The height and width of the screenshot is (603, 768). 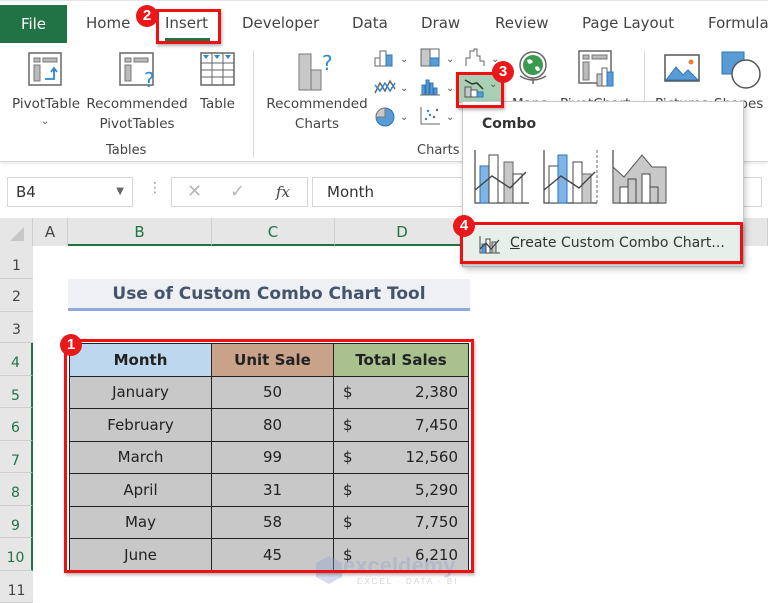 I want to click on column-header-c: C, so click(x=273, y=232).